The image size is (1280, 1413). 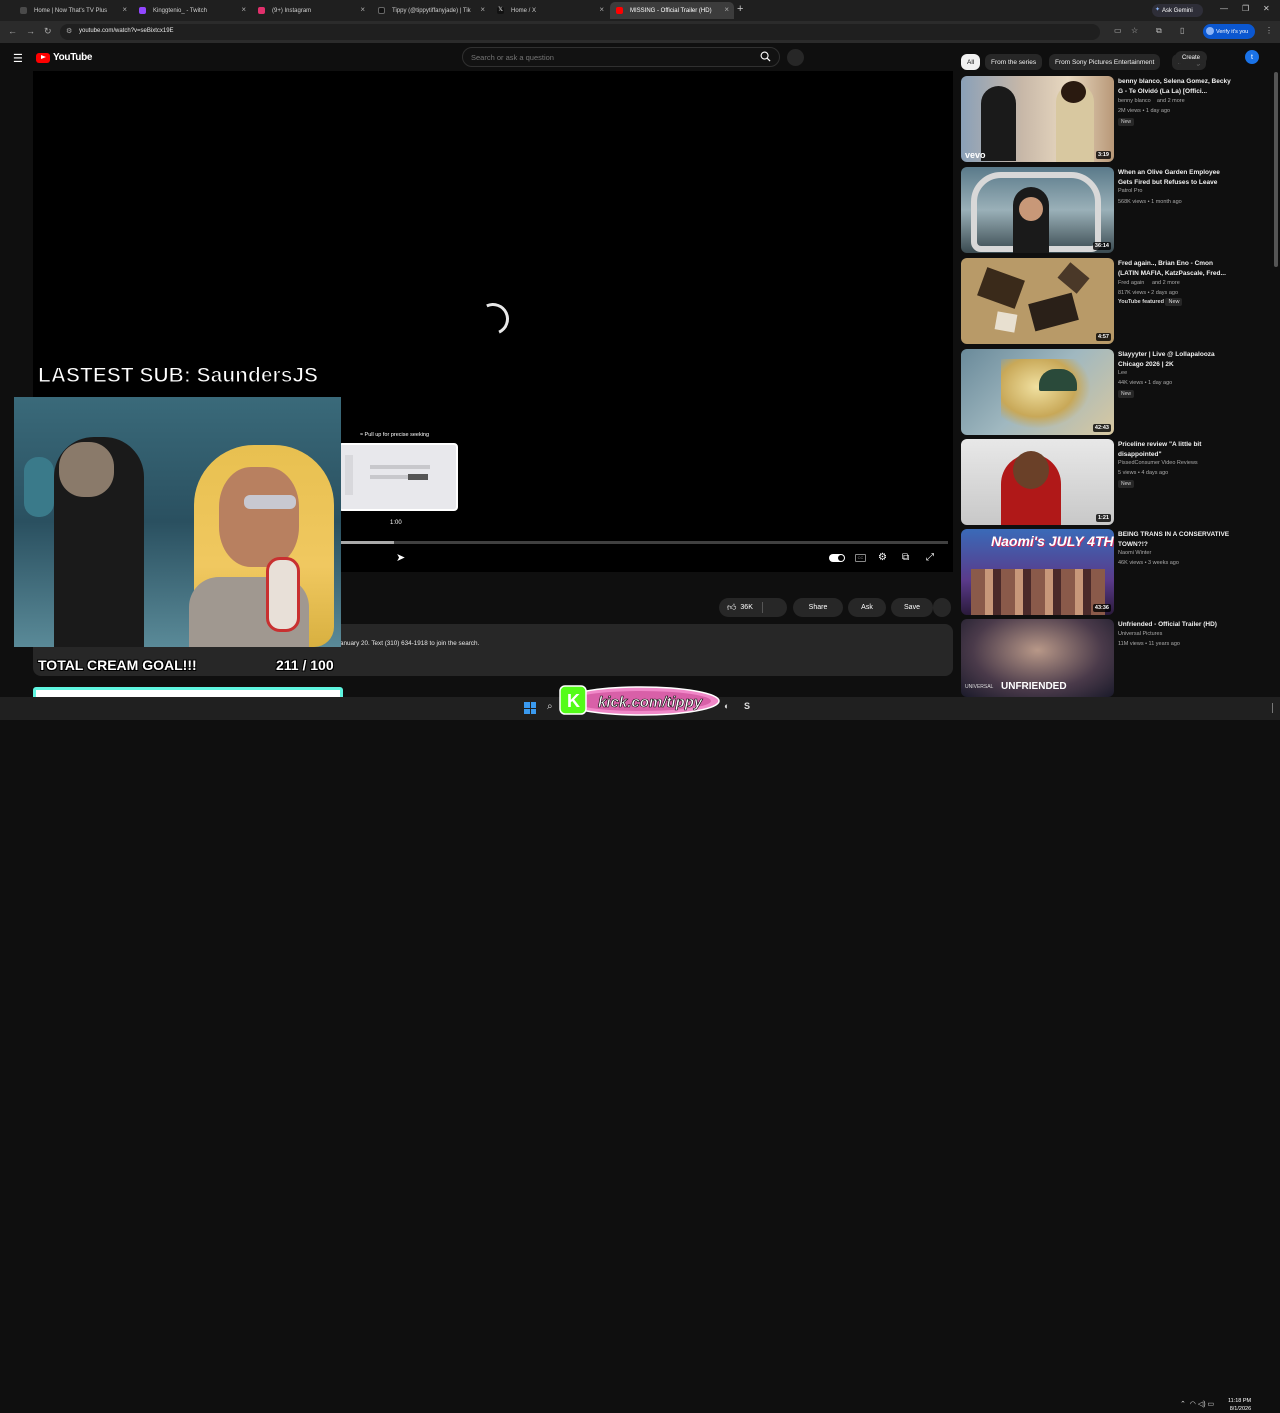 I want to click on ask-gemini-label: Ask Gemini, so click(x=1177, y=10).